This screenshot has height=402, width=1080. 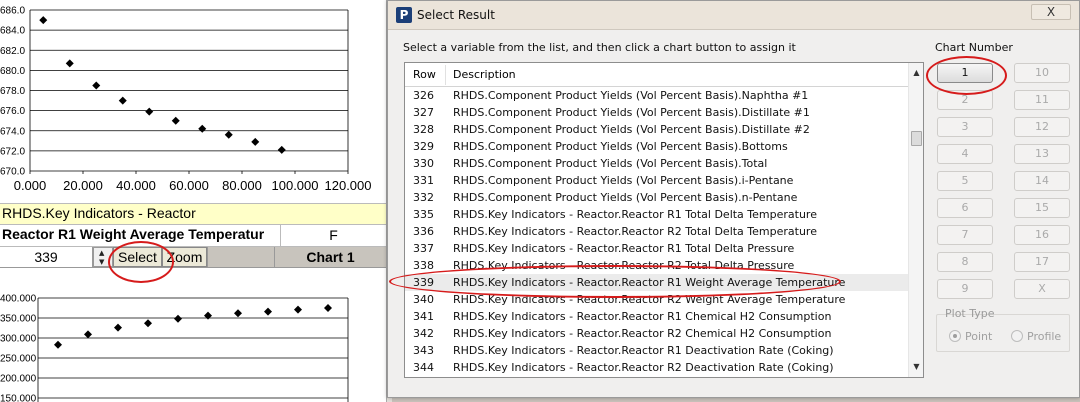 I want to click on spin-up-icon: ▲, so click(x=101, y=253).